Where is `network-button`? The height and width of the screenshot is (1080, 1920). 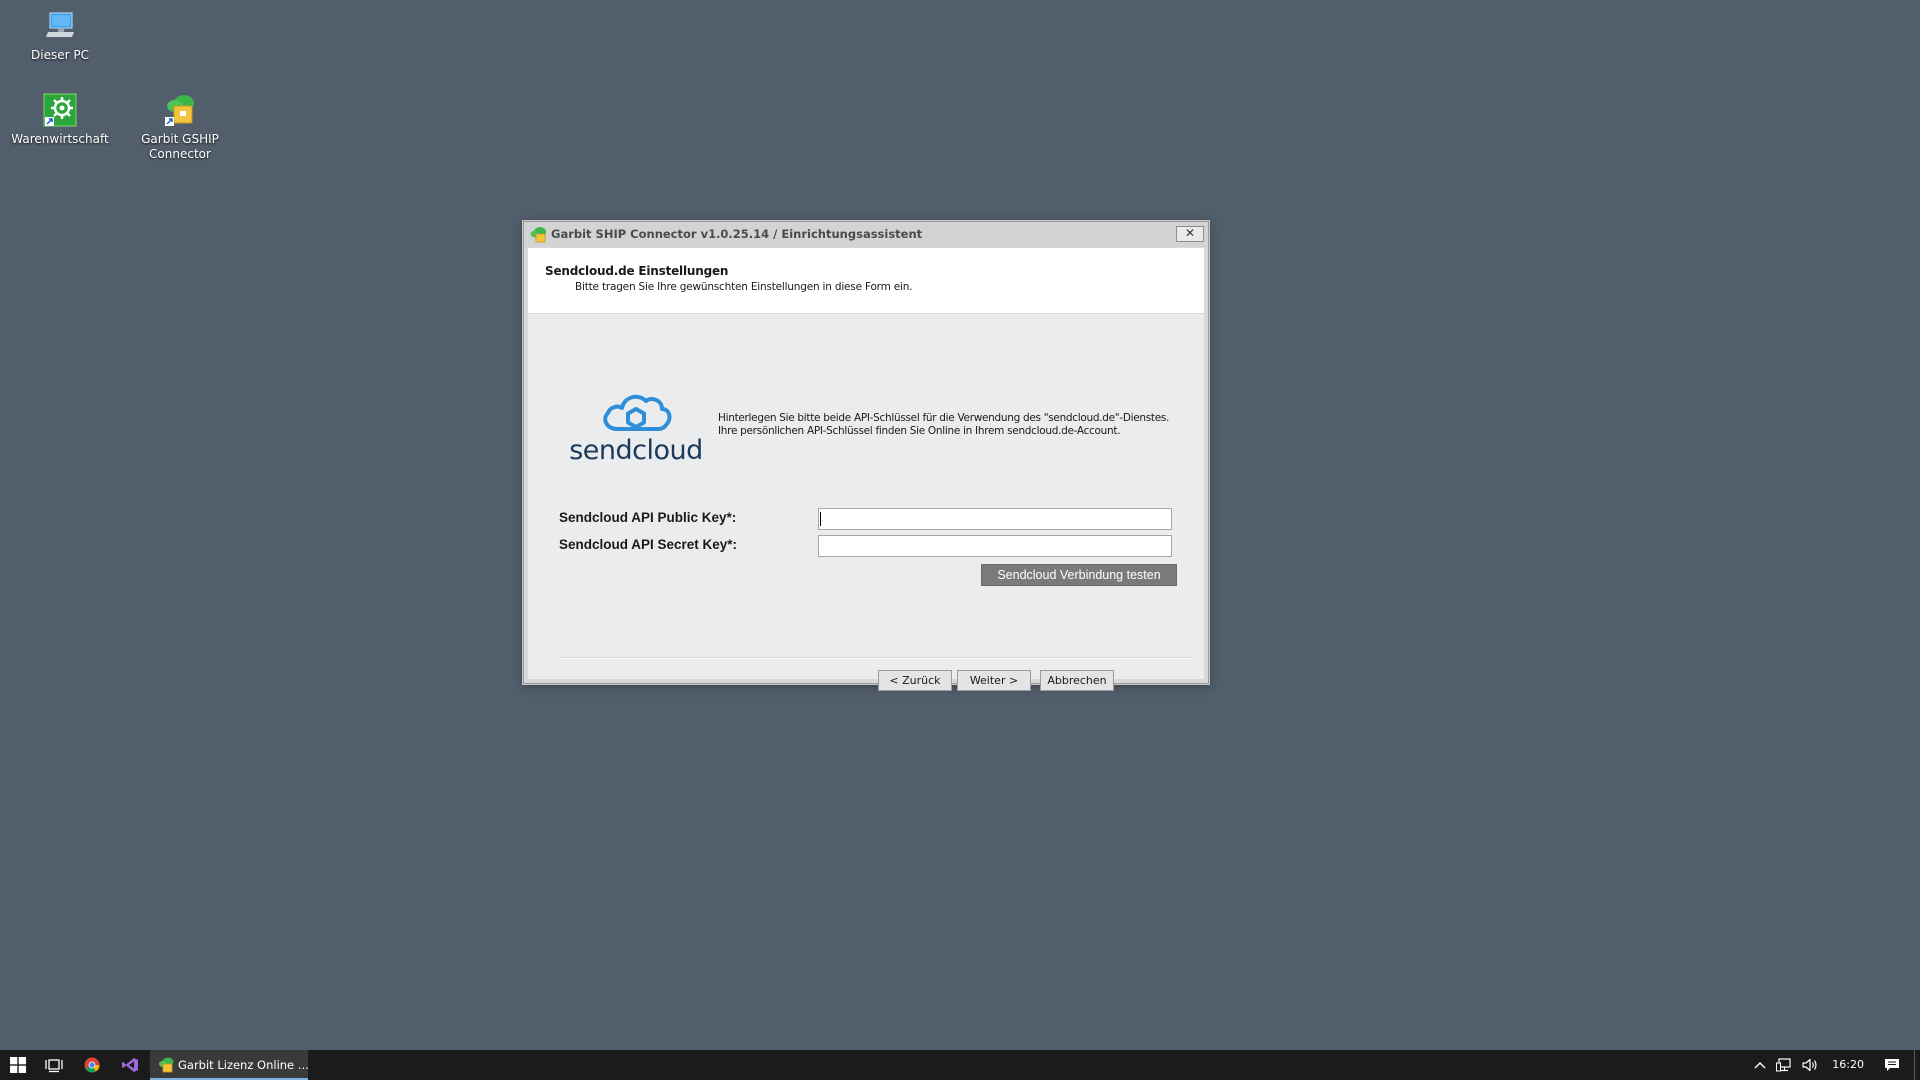 network-button is located at coordinates (1784, 1065).